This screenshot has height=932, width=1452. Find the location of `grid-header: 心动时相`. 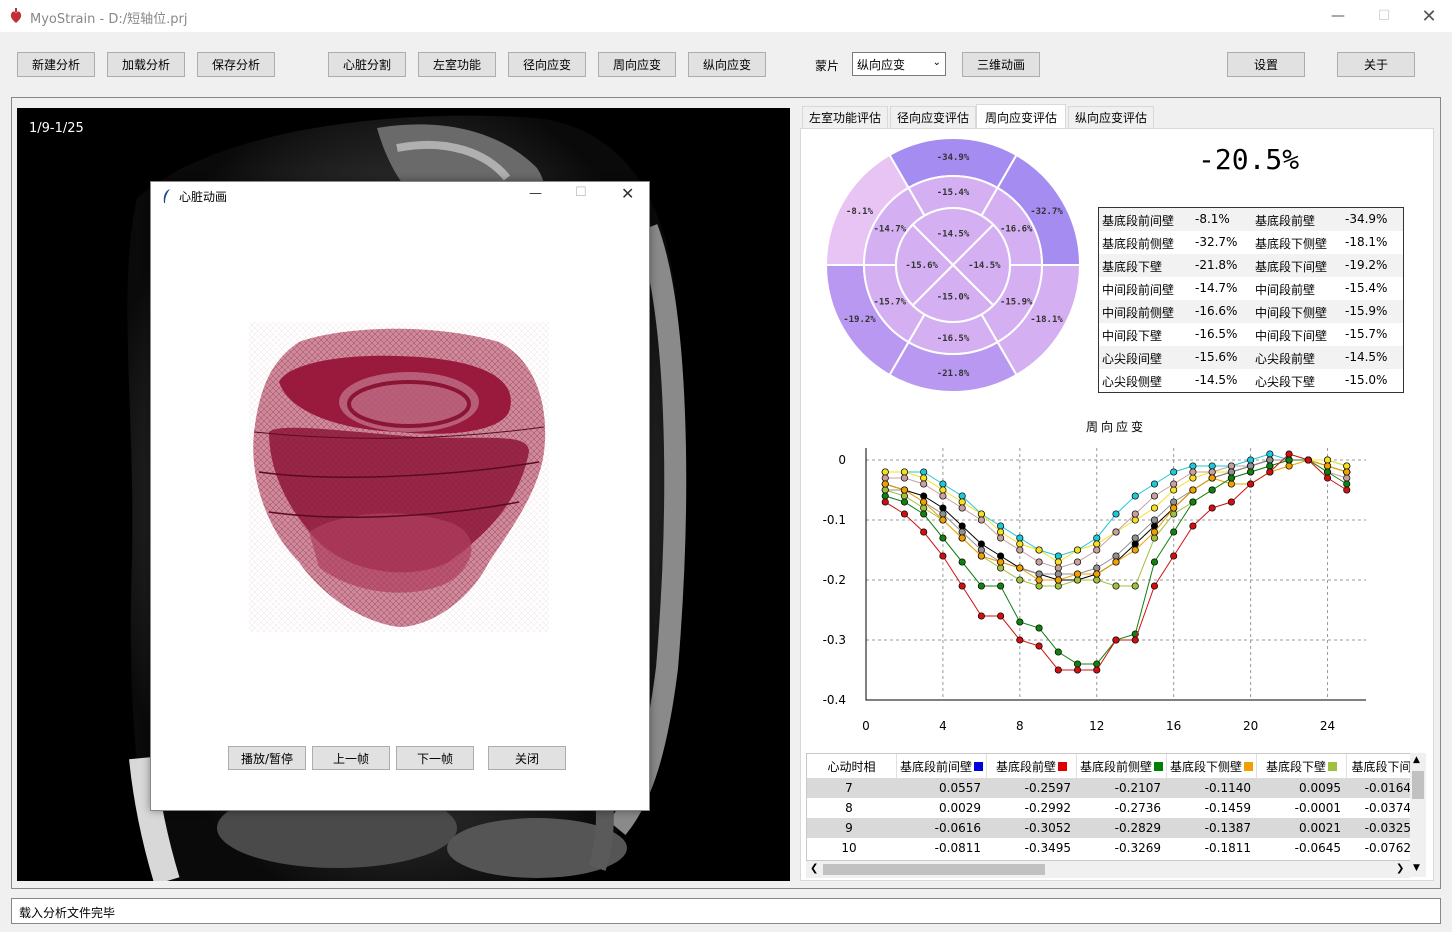

grid-header: 心动时相 is located at coordinates (852, 766).